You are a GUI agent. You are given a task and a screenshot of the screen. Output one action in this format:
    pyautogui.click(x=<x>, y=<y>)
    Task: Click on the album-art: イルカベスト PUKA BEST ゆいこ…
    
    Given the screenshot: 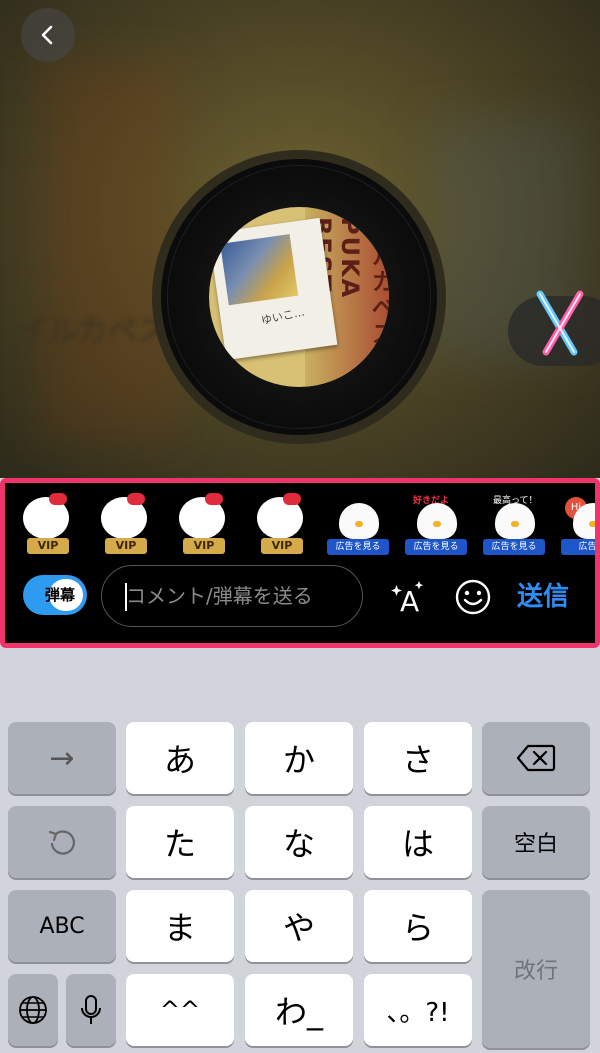 What is the action you would take?
    pyautogui.click(x=299, y=297)
    